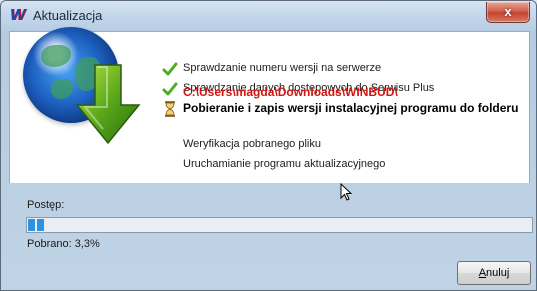  I want to click on window-title: Aktualizacja, so click(68, 15).